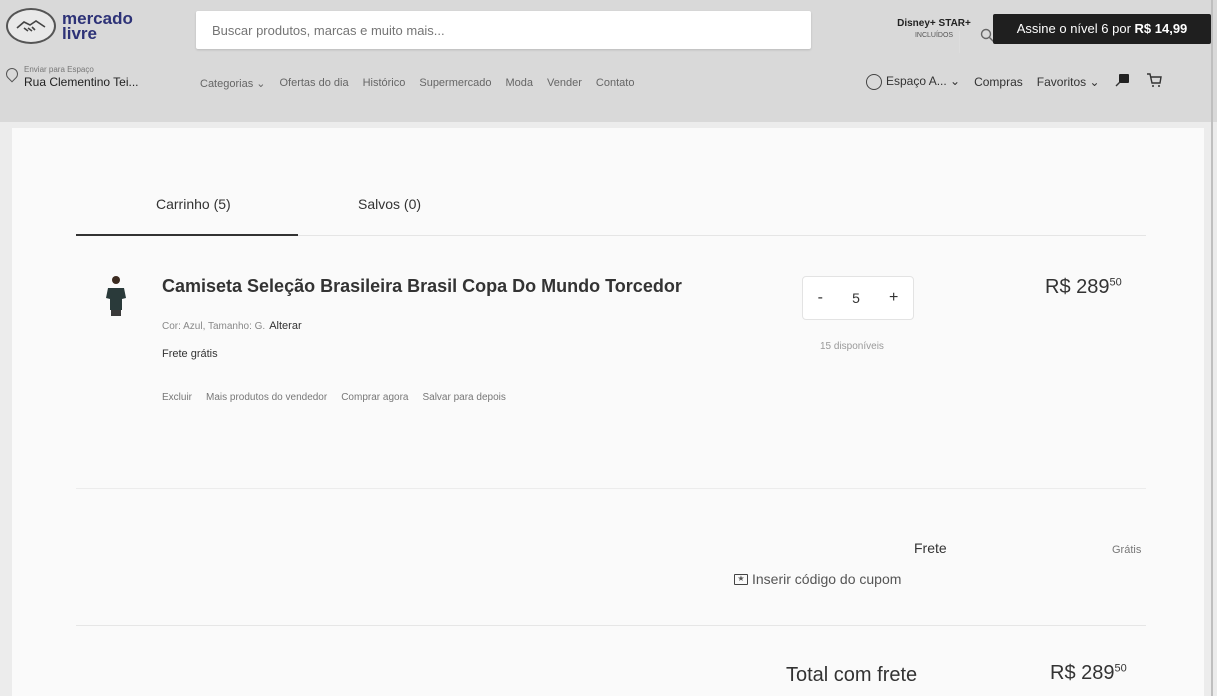 This screenshot has height=696, width=1217. Describe the element at coordinates (1123, 81) in the screenshot. I see `notifications-icon` at that location.